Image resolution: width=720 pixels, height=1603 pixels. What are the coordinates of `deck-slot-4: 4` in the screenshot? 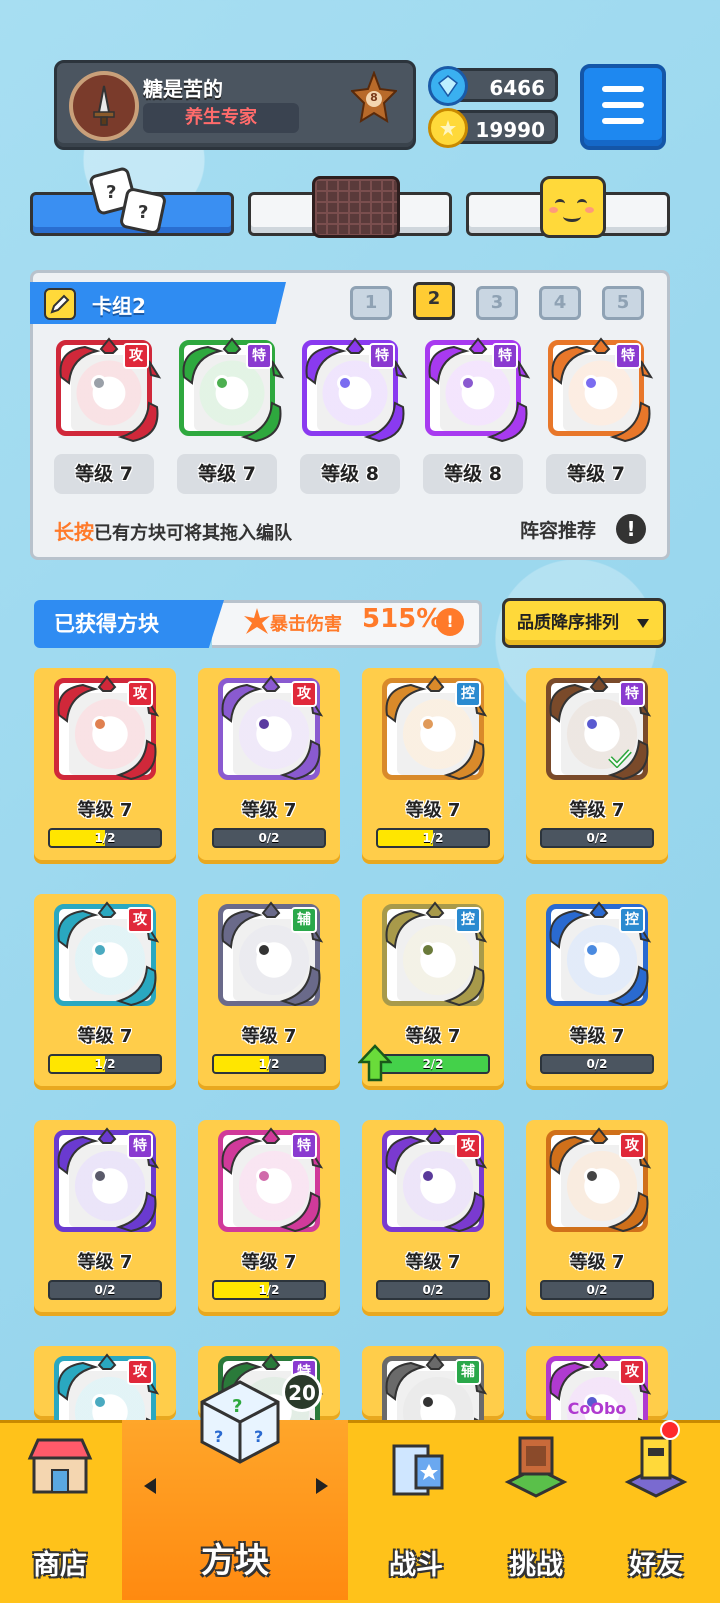 It's located at (560, 303).